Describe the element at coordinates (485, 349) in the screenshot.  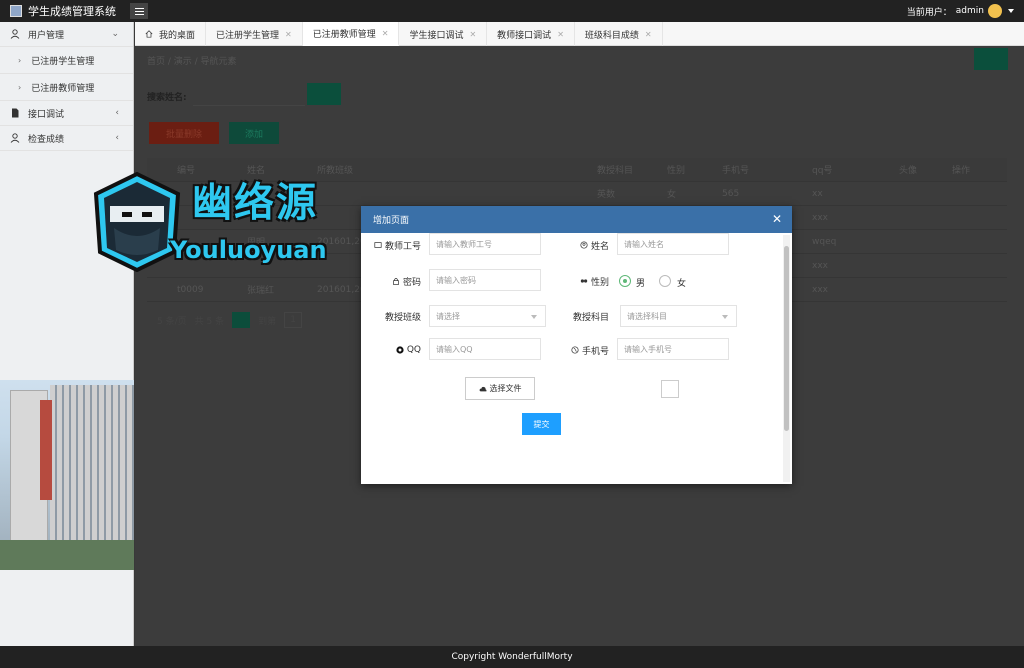
I see `qq-input: 请输入QQ` at that location.